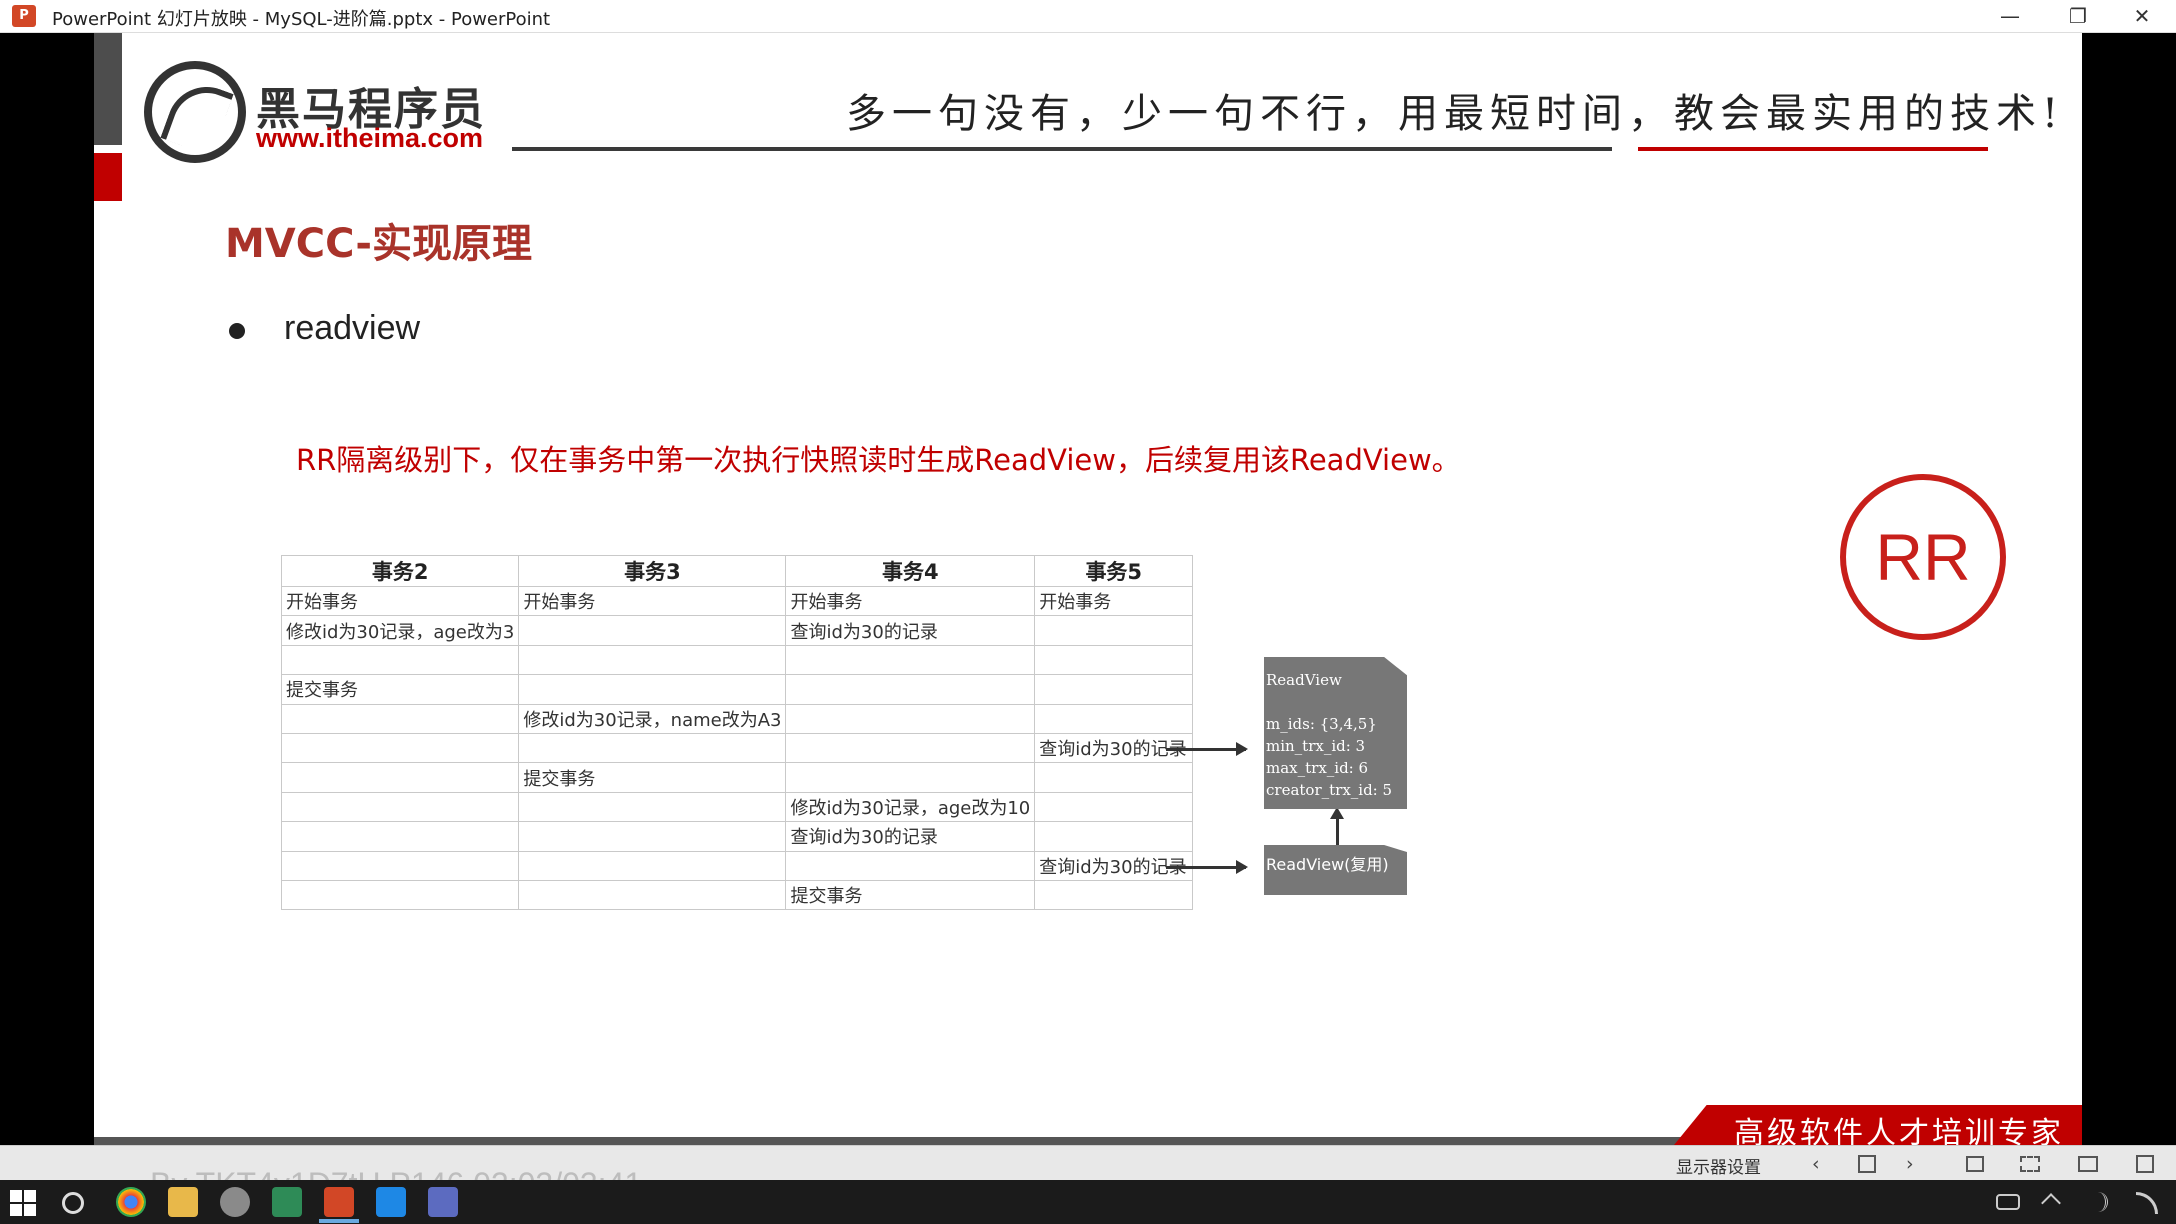 The width and height of the screenshot is (2176, 1224). What do you see at coordinates (1114, 571) in the screenshot?
I see `table-header-cell: 事务5` at bounding box center [1114, 571].